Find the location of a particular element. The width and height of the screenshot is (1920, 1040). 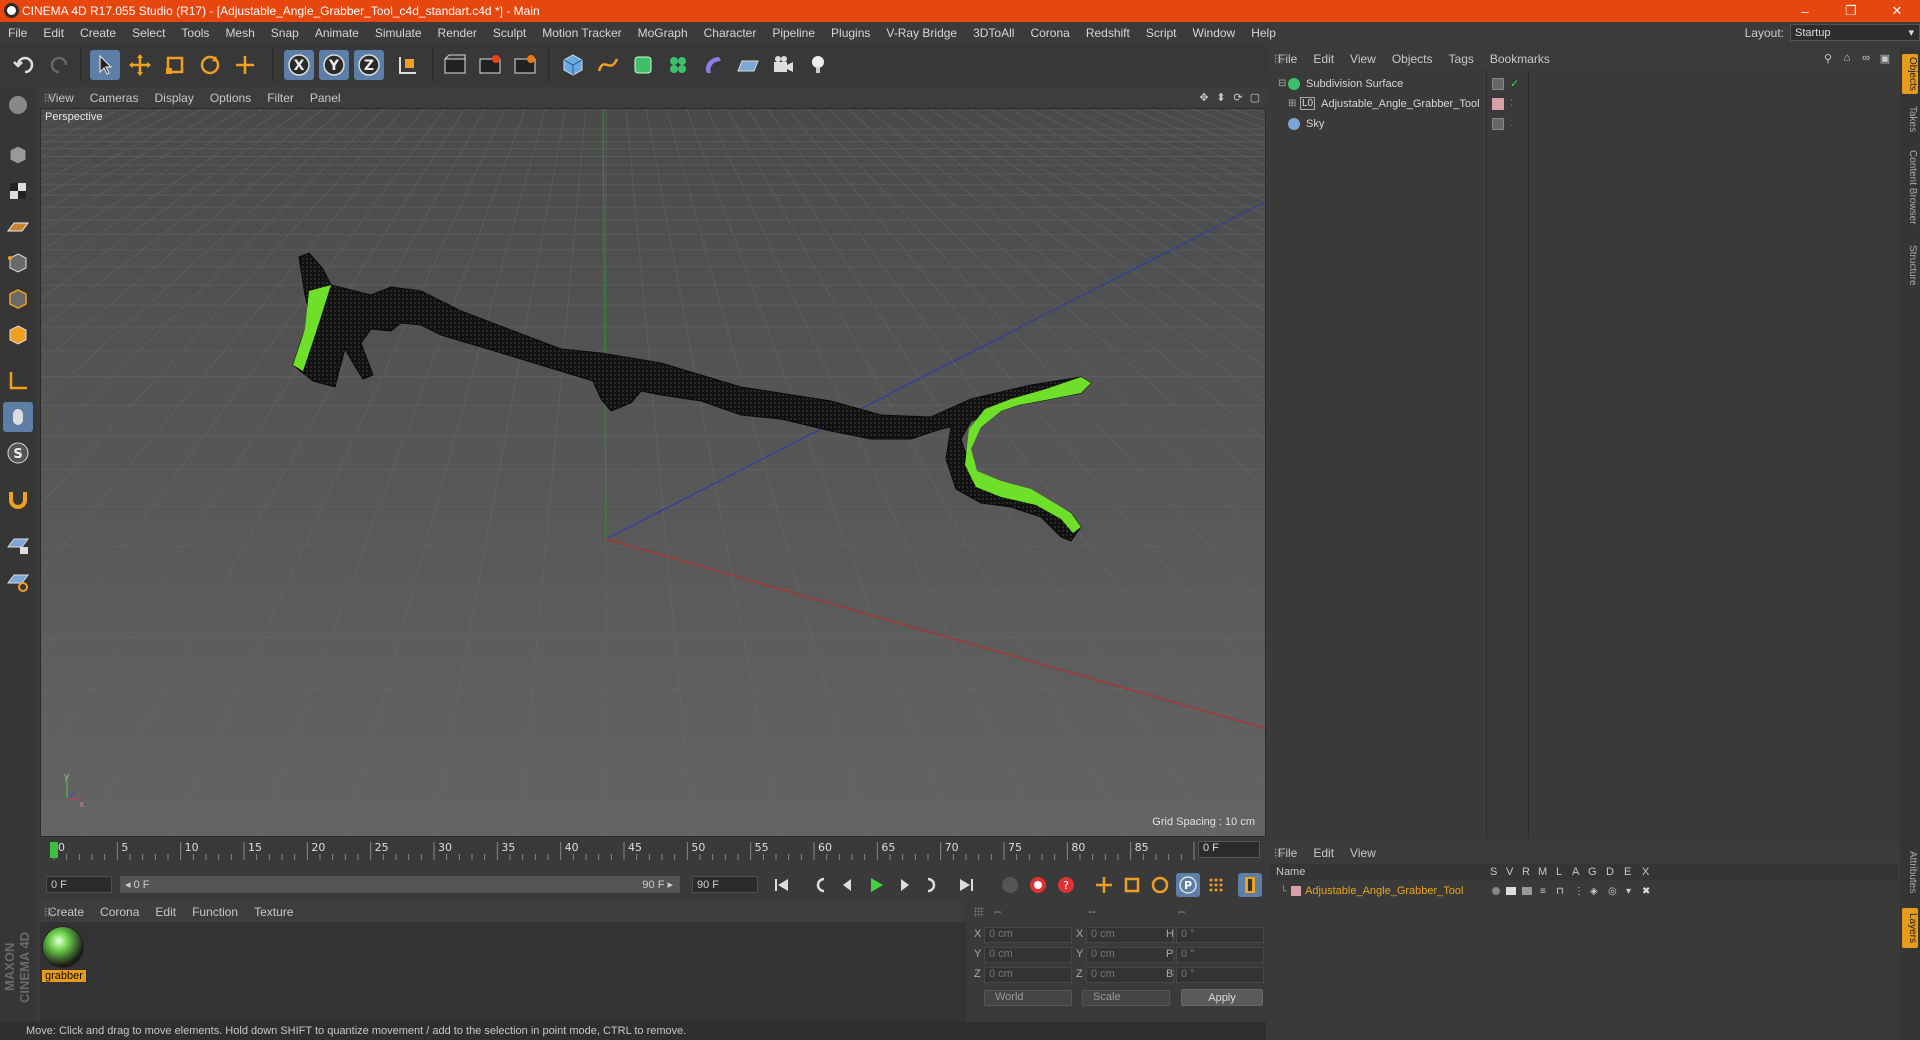

home-icon: ⌂ is located at coordinates (1847, 58).